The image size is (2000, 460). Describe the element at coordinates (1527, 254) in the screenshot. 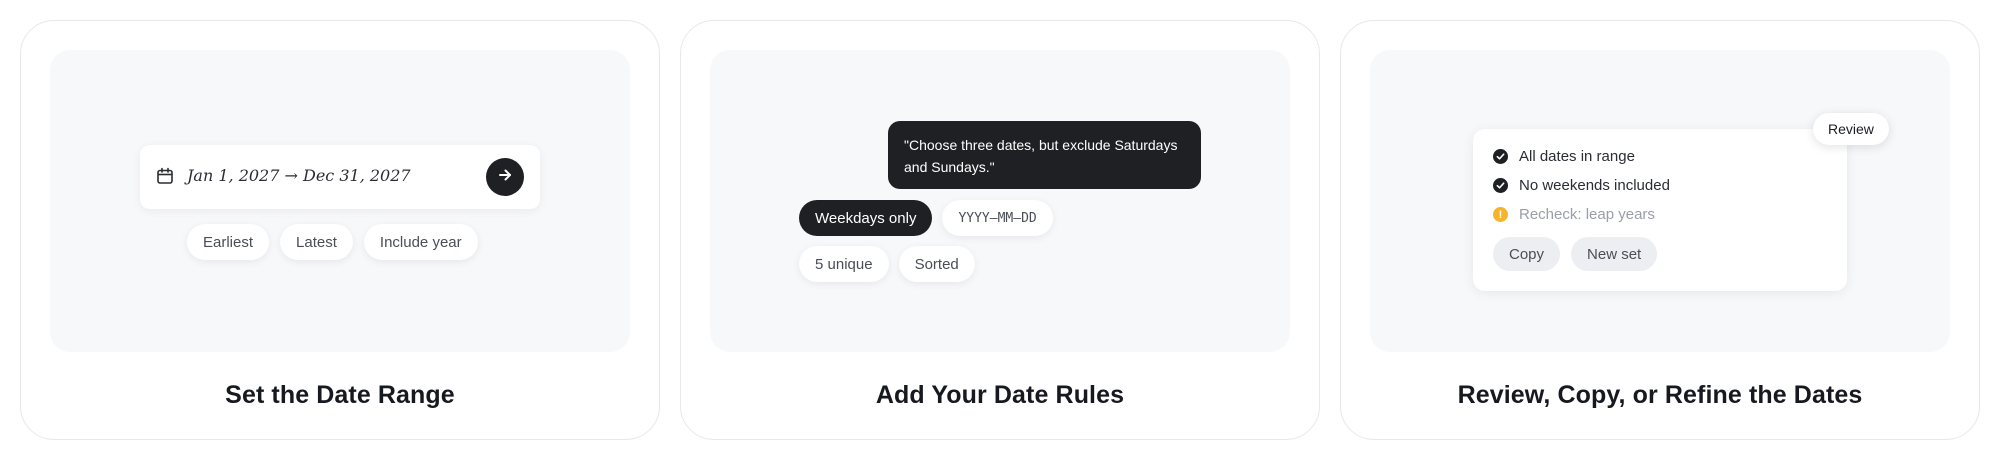

I see `copy-button: Copy` at that location.